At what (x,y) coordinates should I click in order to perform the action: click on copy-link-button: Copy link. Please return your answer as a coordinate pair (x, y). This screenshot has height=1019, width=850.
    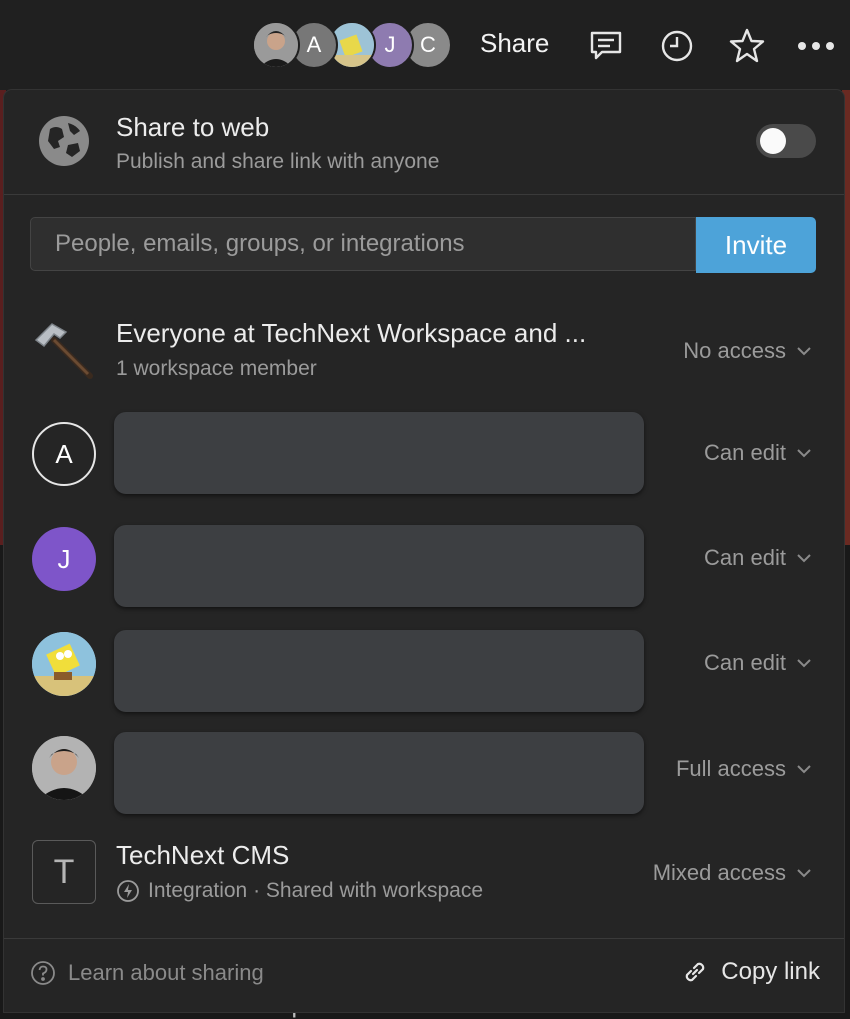
    Looking at the image, I should click on (750, 972).